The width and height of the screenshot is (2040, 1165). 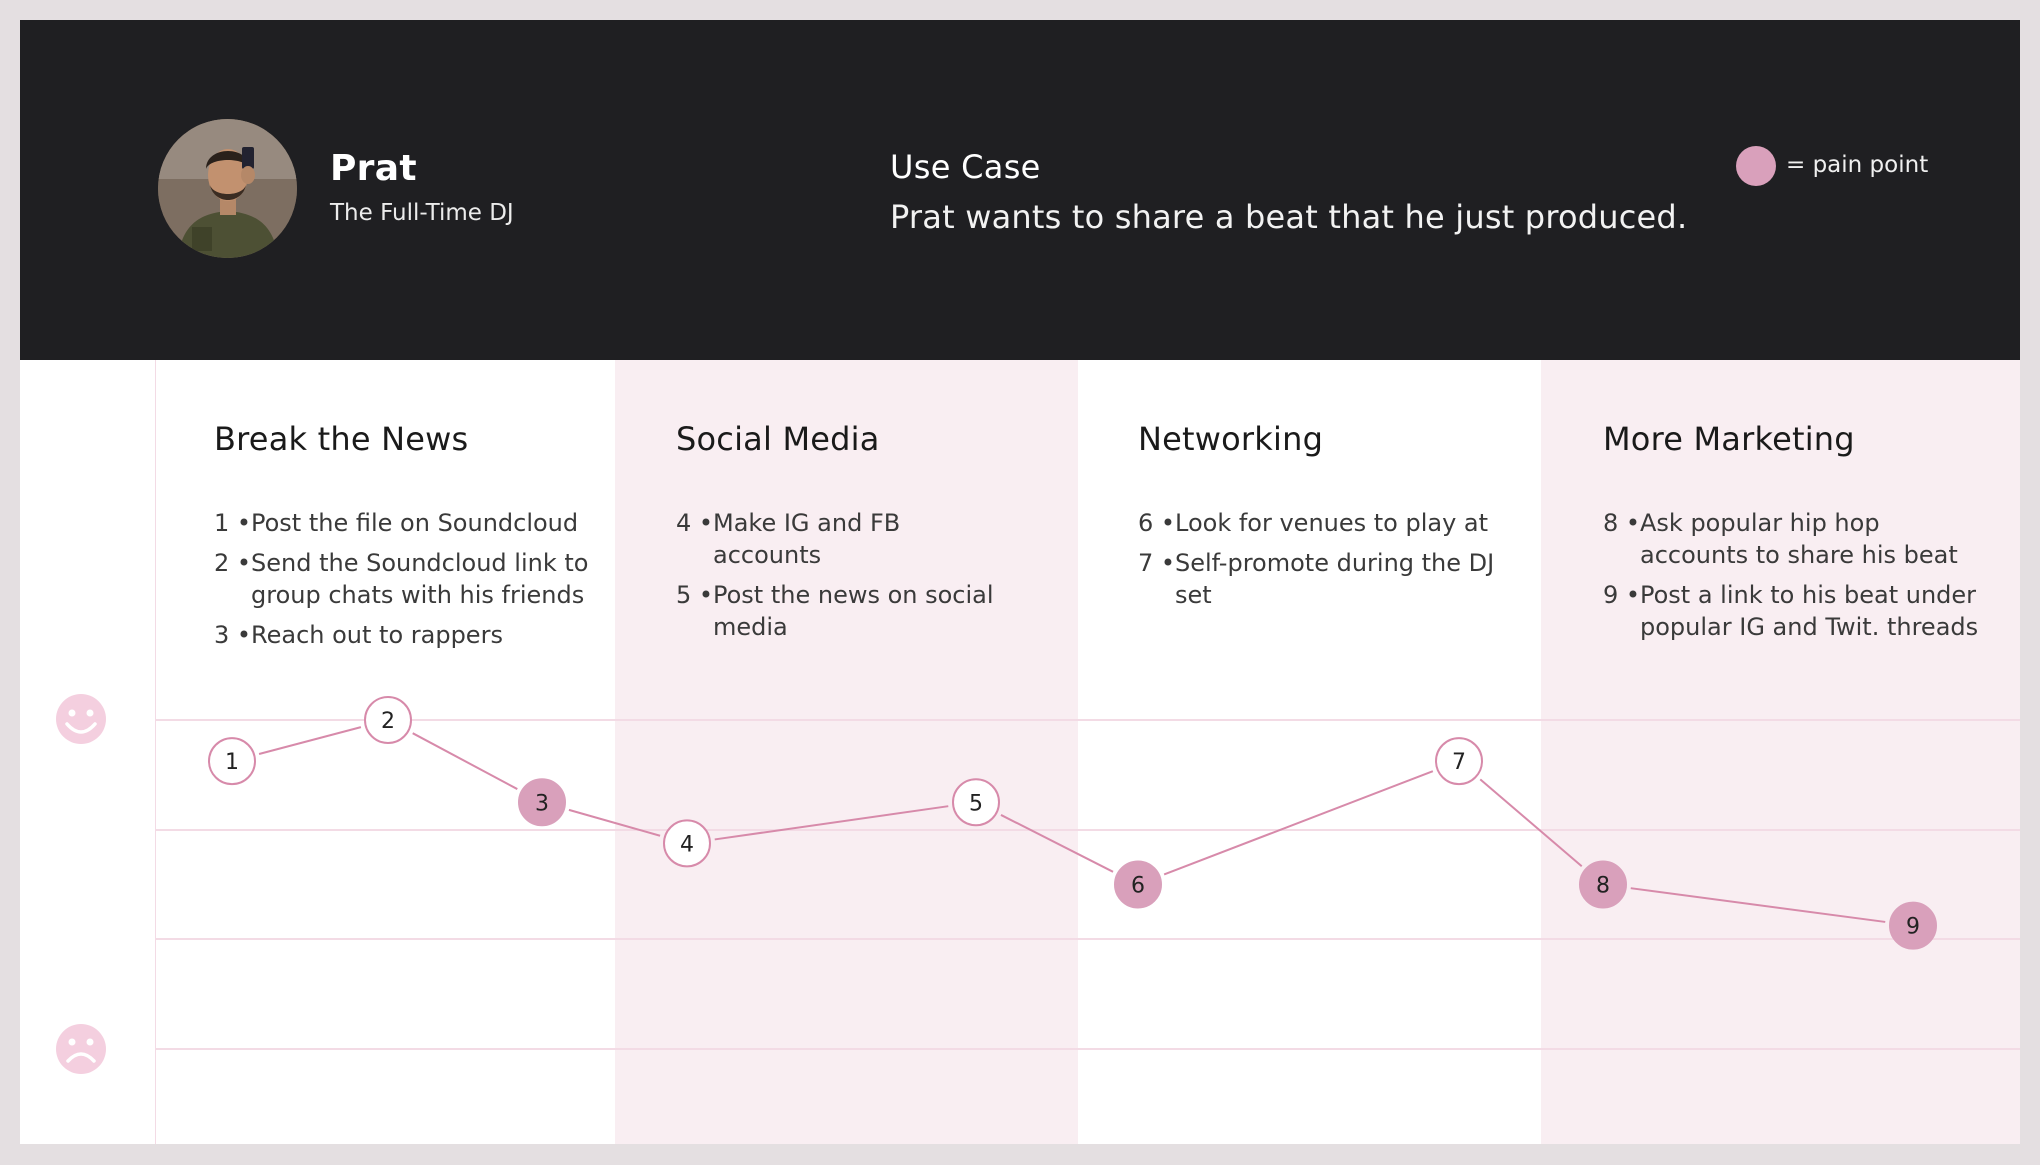 I want to click on node-label: 2, so click(x=388, y=721).